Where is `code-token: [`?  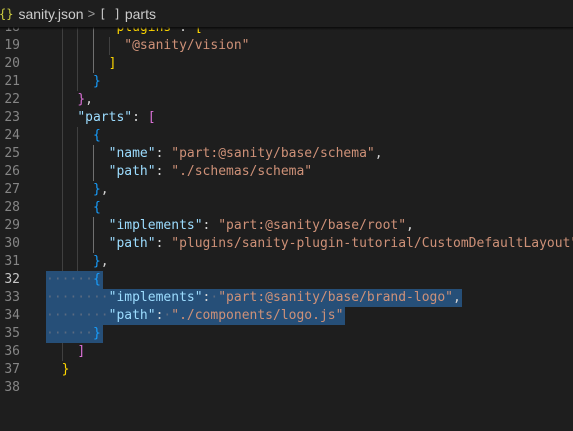 code-token: [ is located at coordinates (151, 117).